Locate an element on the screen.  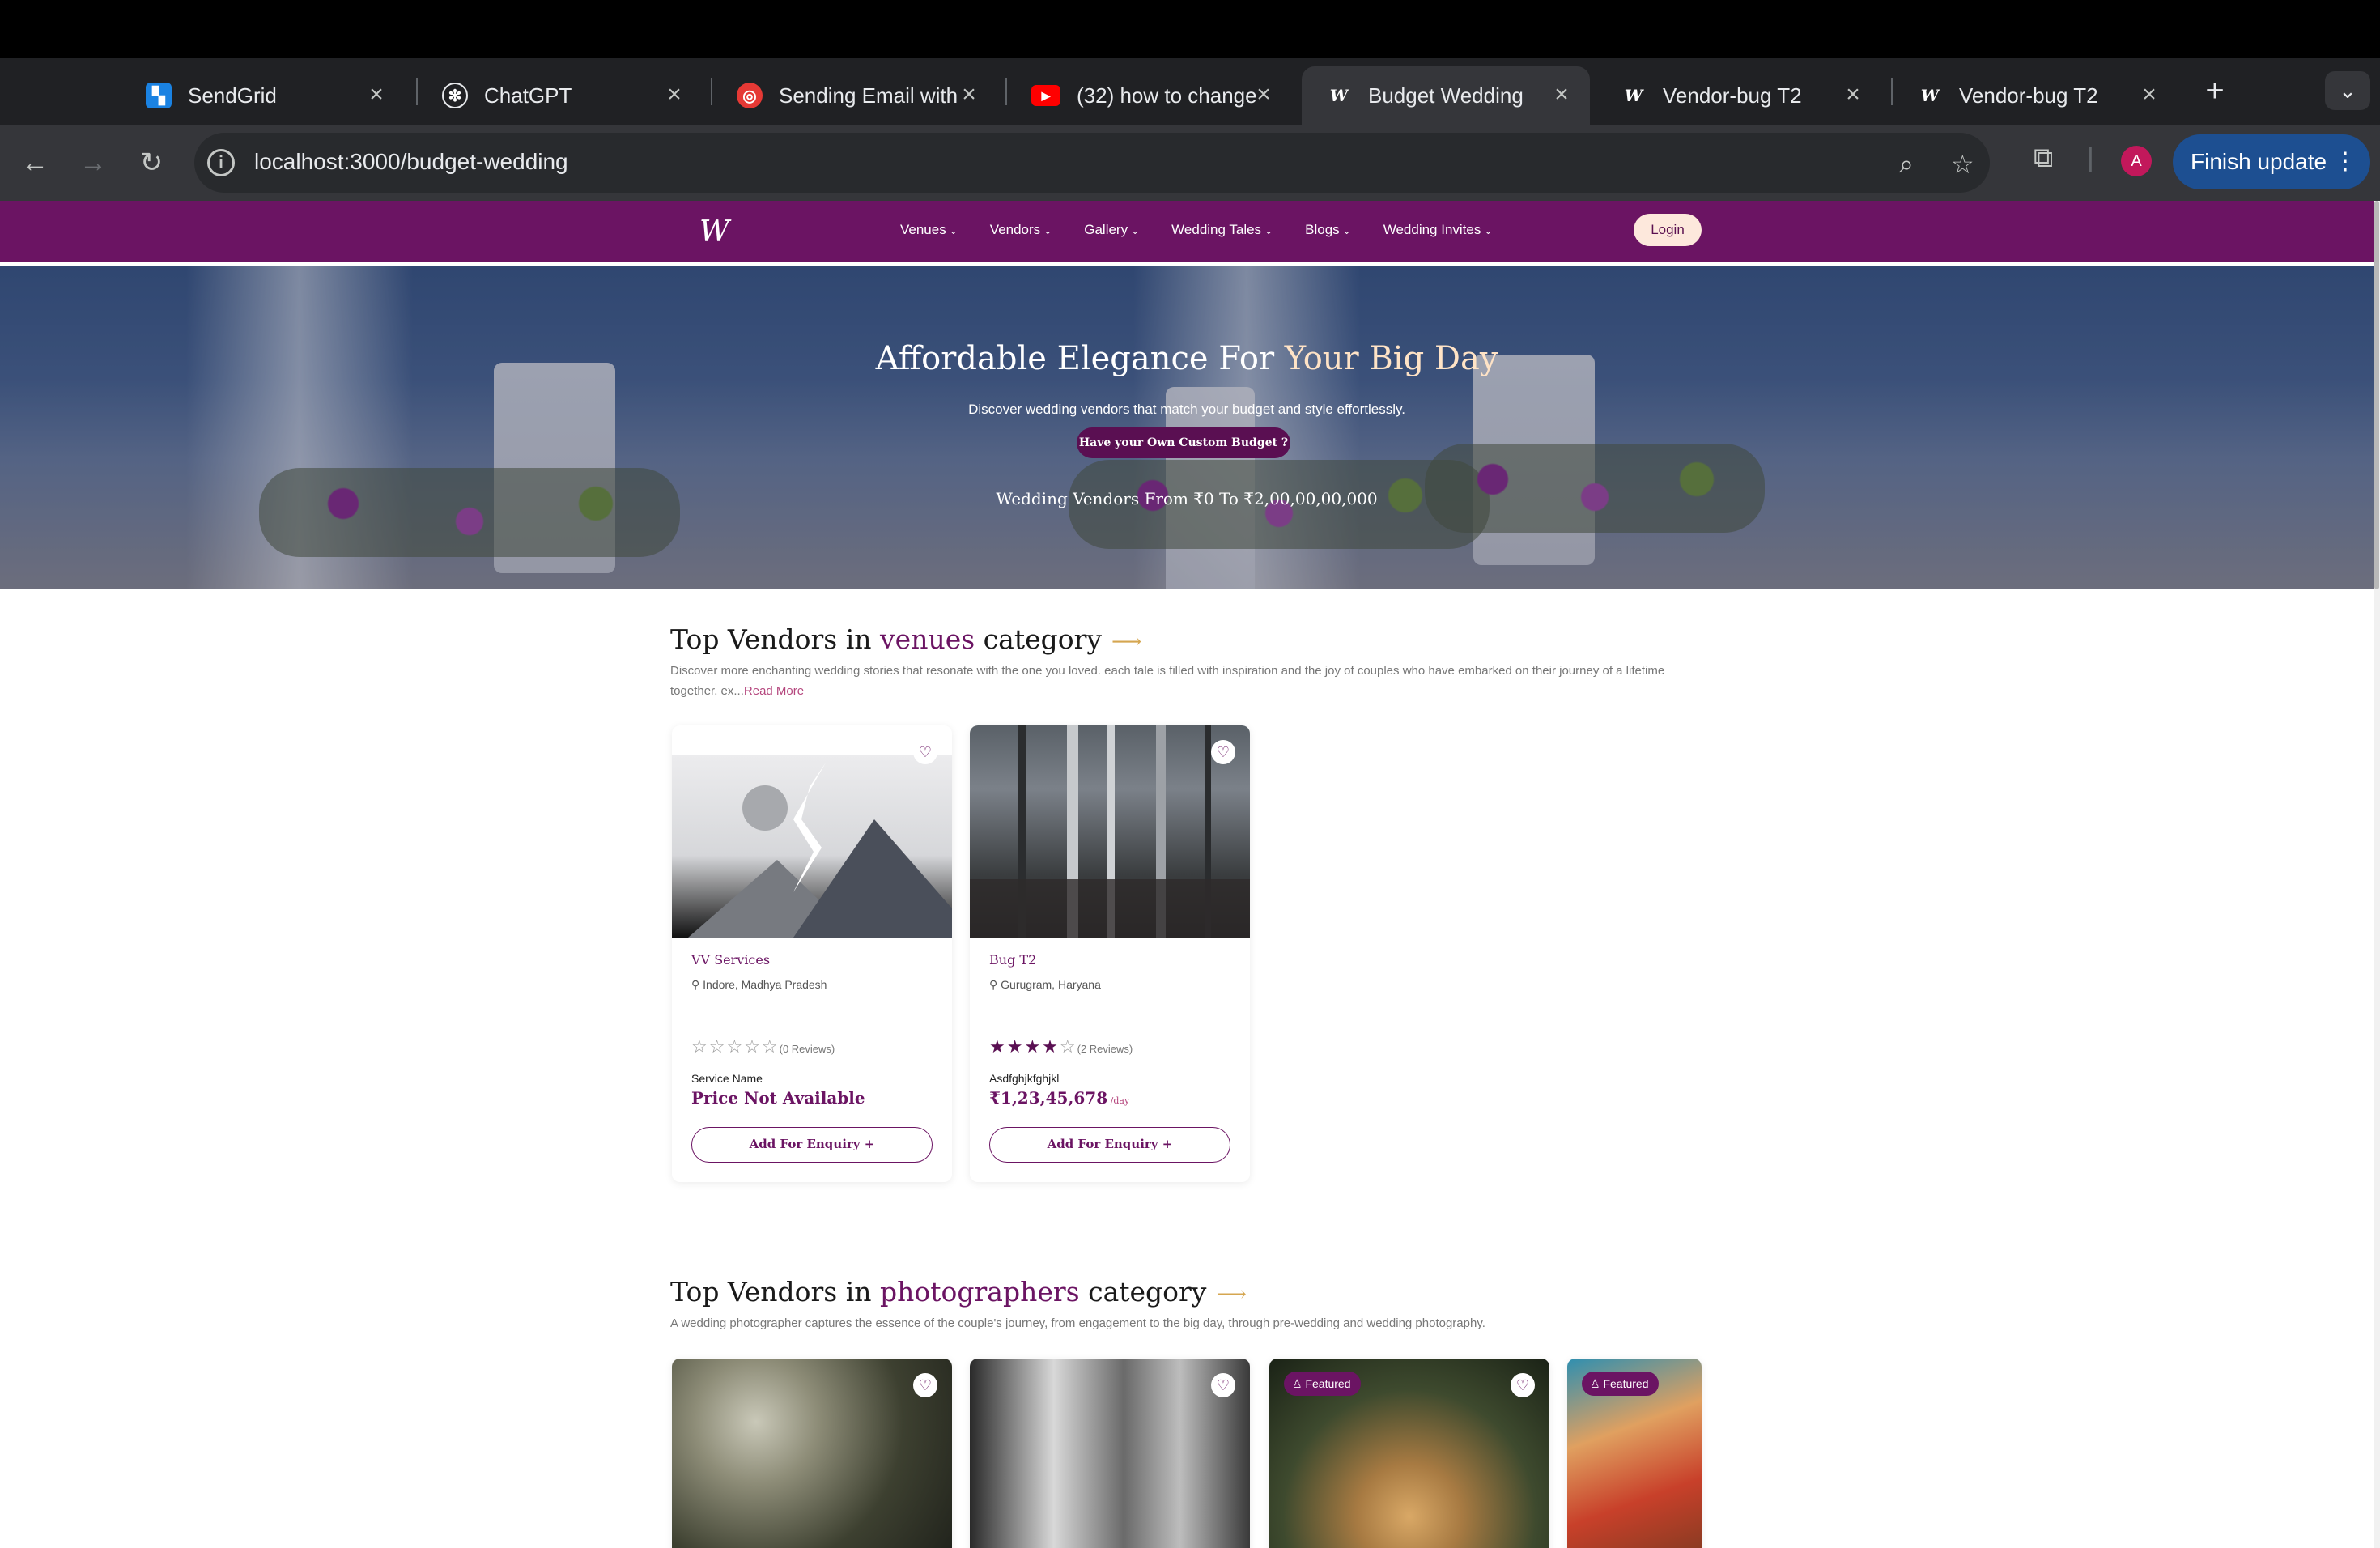
vendor-card: ♙ Featured ♡ is located at coordinates (1409, 1454).